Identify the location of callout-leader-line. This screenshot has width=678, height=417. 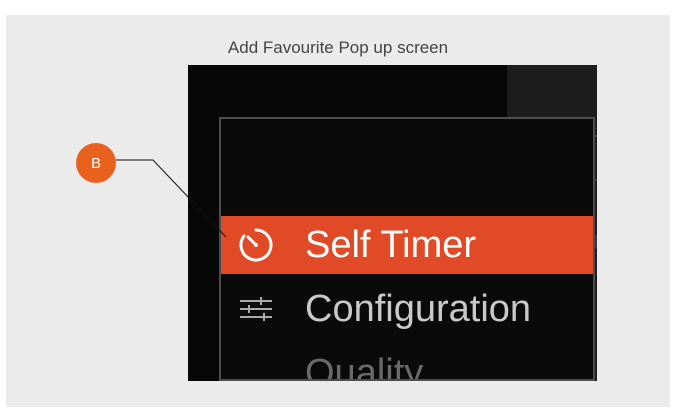
(171, 198).